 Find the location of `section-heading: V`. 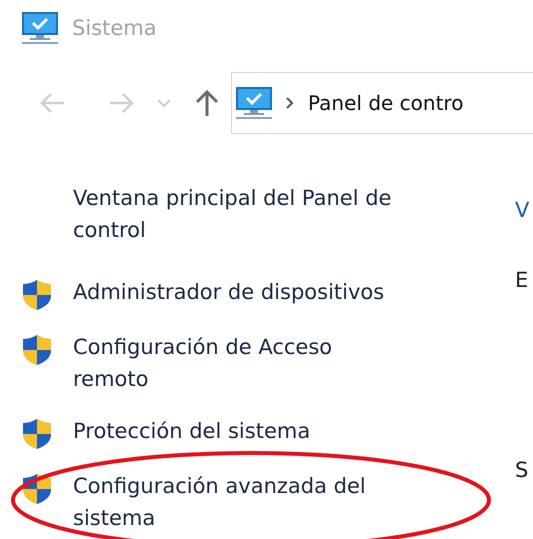

section-heading: V is located at coordinates (522, 210).